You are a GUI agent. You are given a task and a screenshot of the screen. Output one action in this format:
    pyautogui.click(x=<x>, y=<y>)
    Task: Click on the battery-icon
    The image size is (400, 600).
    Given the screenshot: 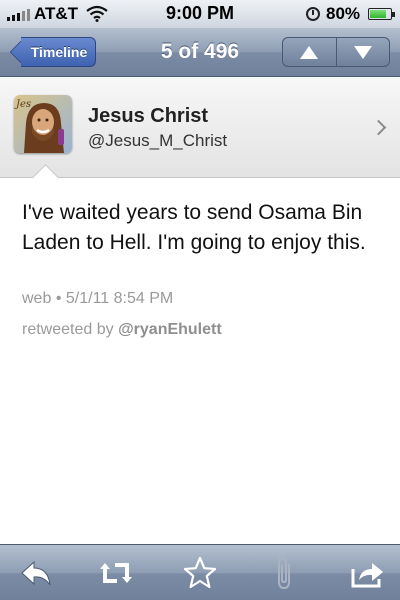 What is the action you would take?
    pyautogui.click(x=380, y=14)
    